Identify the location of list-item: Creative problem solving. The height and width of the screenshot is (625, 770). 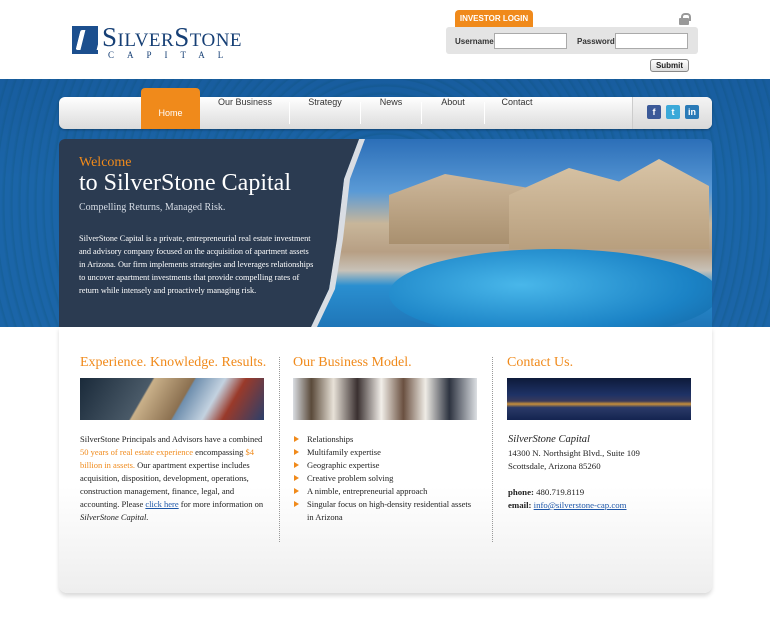
(385, 478).